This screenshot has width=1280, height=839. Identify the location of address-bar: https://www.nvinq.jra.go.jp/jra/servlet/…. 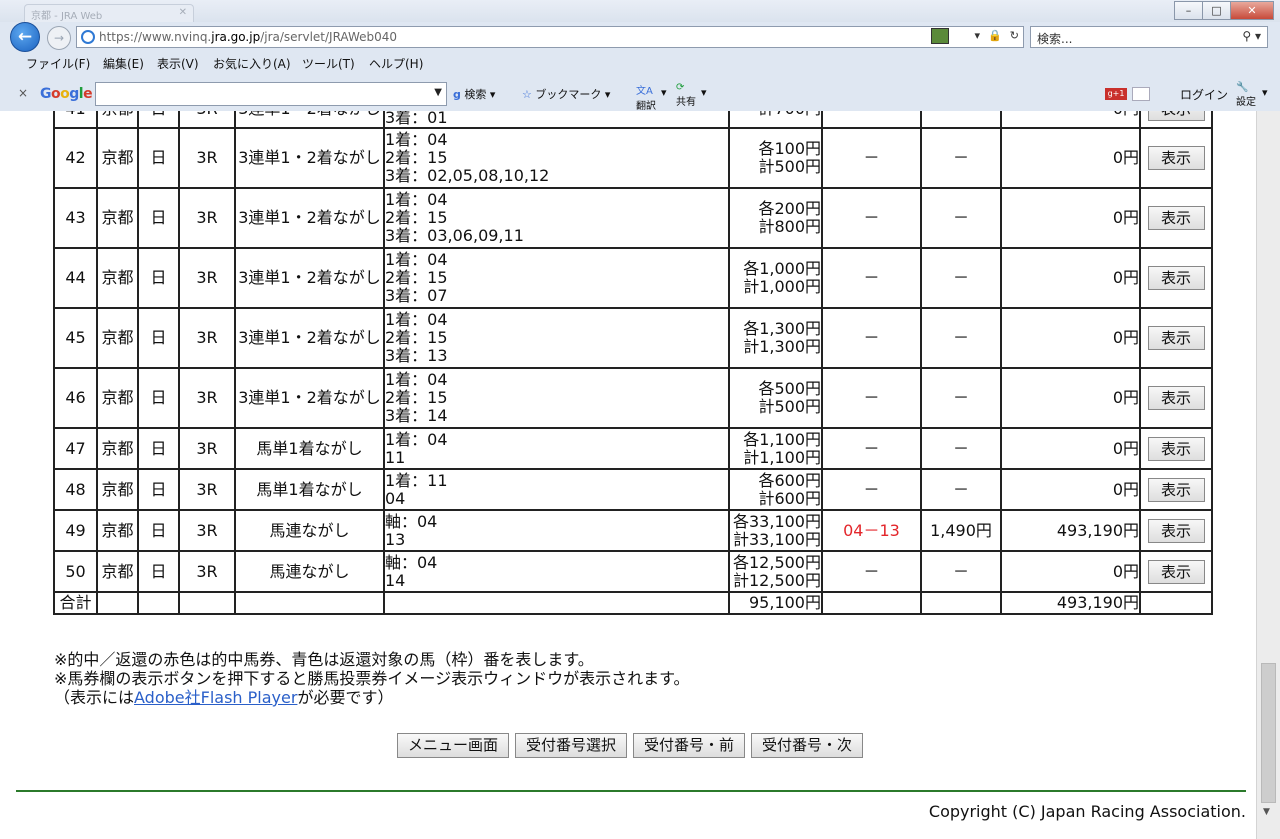
(550, 37).